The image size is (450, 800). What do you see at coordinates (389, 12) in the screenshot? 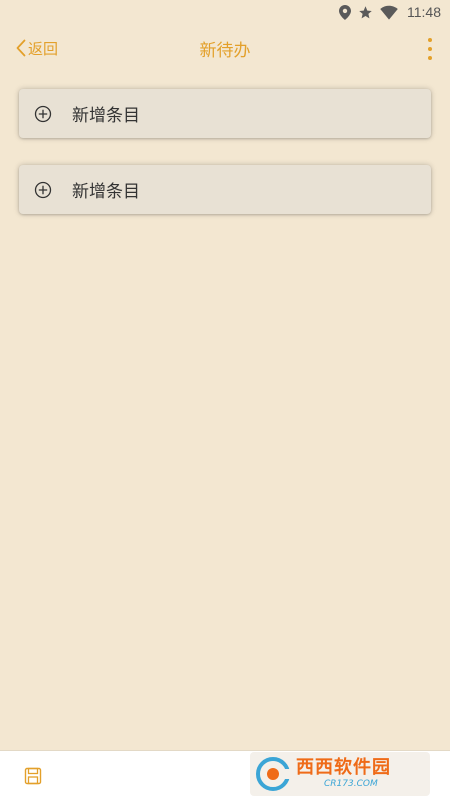
I see `wifi-icon` at bounding box center [389, 12].